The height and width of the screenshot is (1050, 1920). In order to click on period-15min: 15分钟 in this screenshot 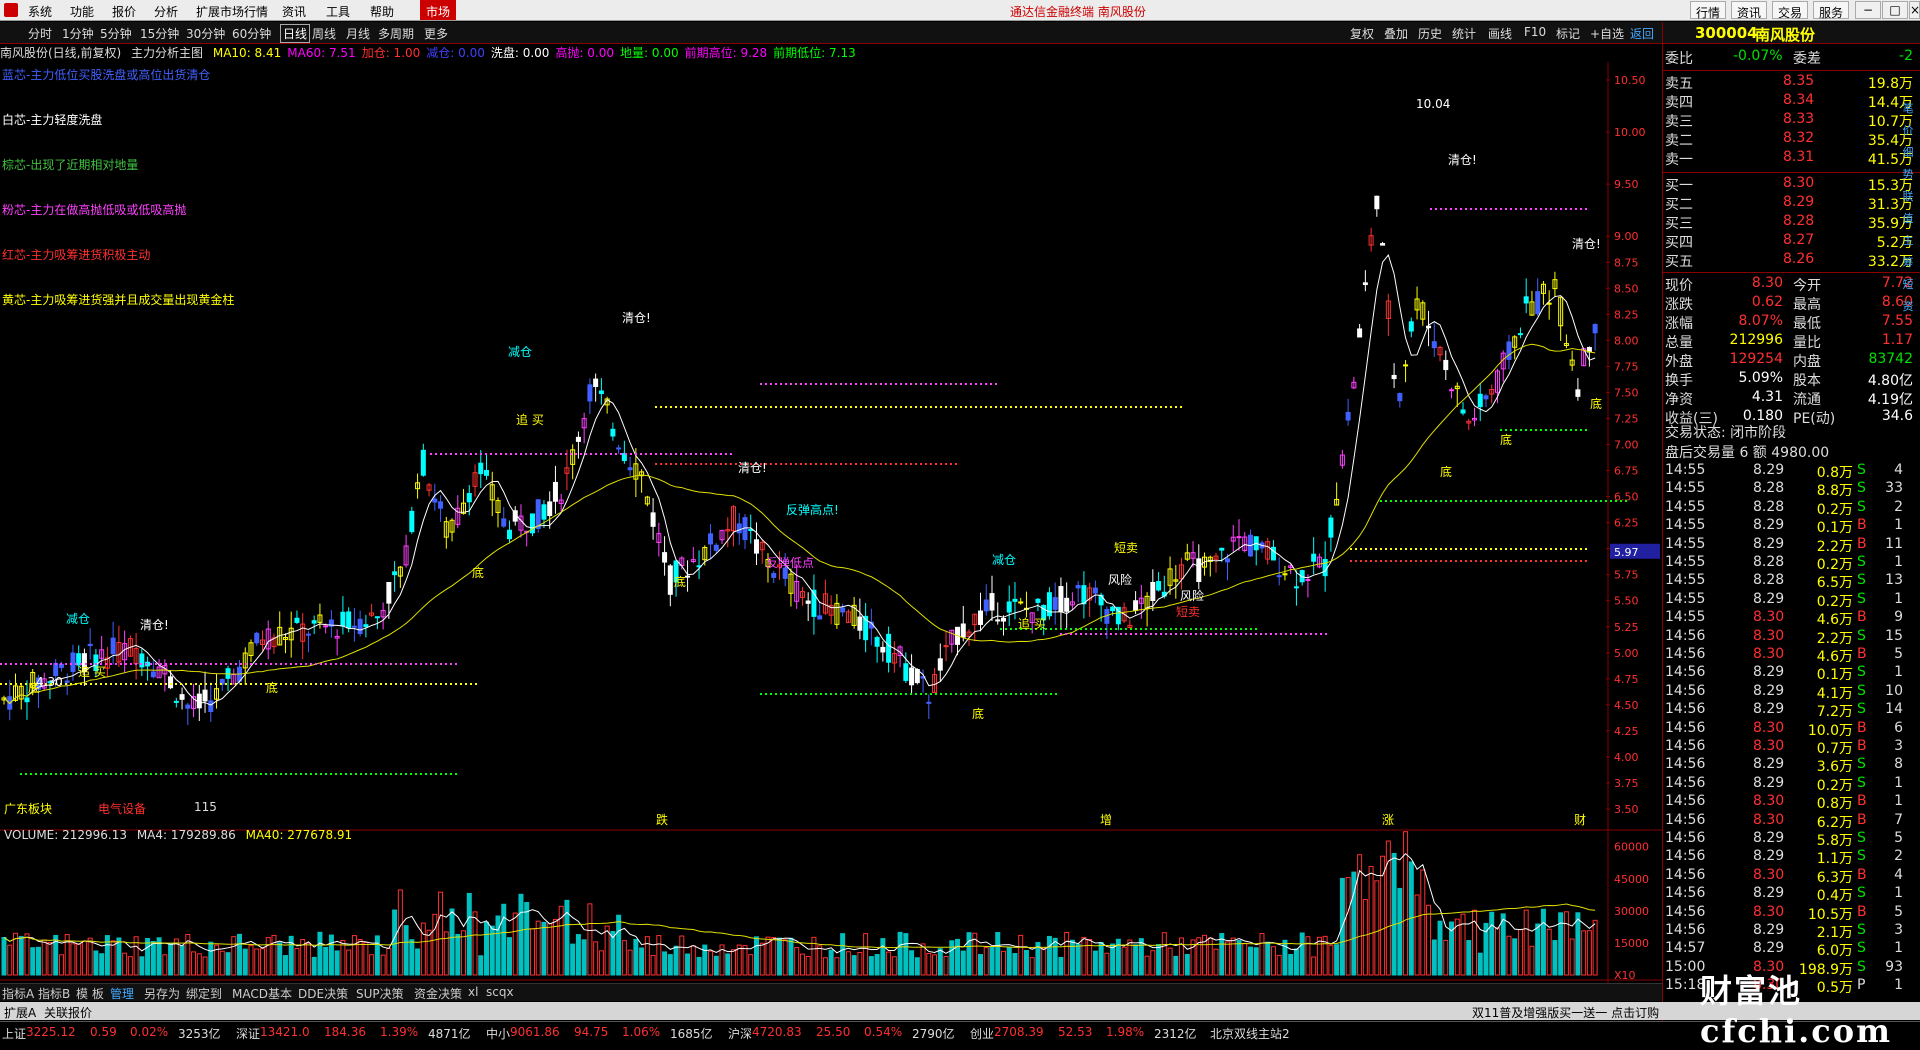, I will do `click(159, 33)`.